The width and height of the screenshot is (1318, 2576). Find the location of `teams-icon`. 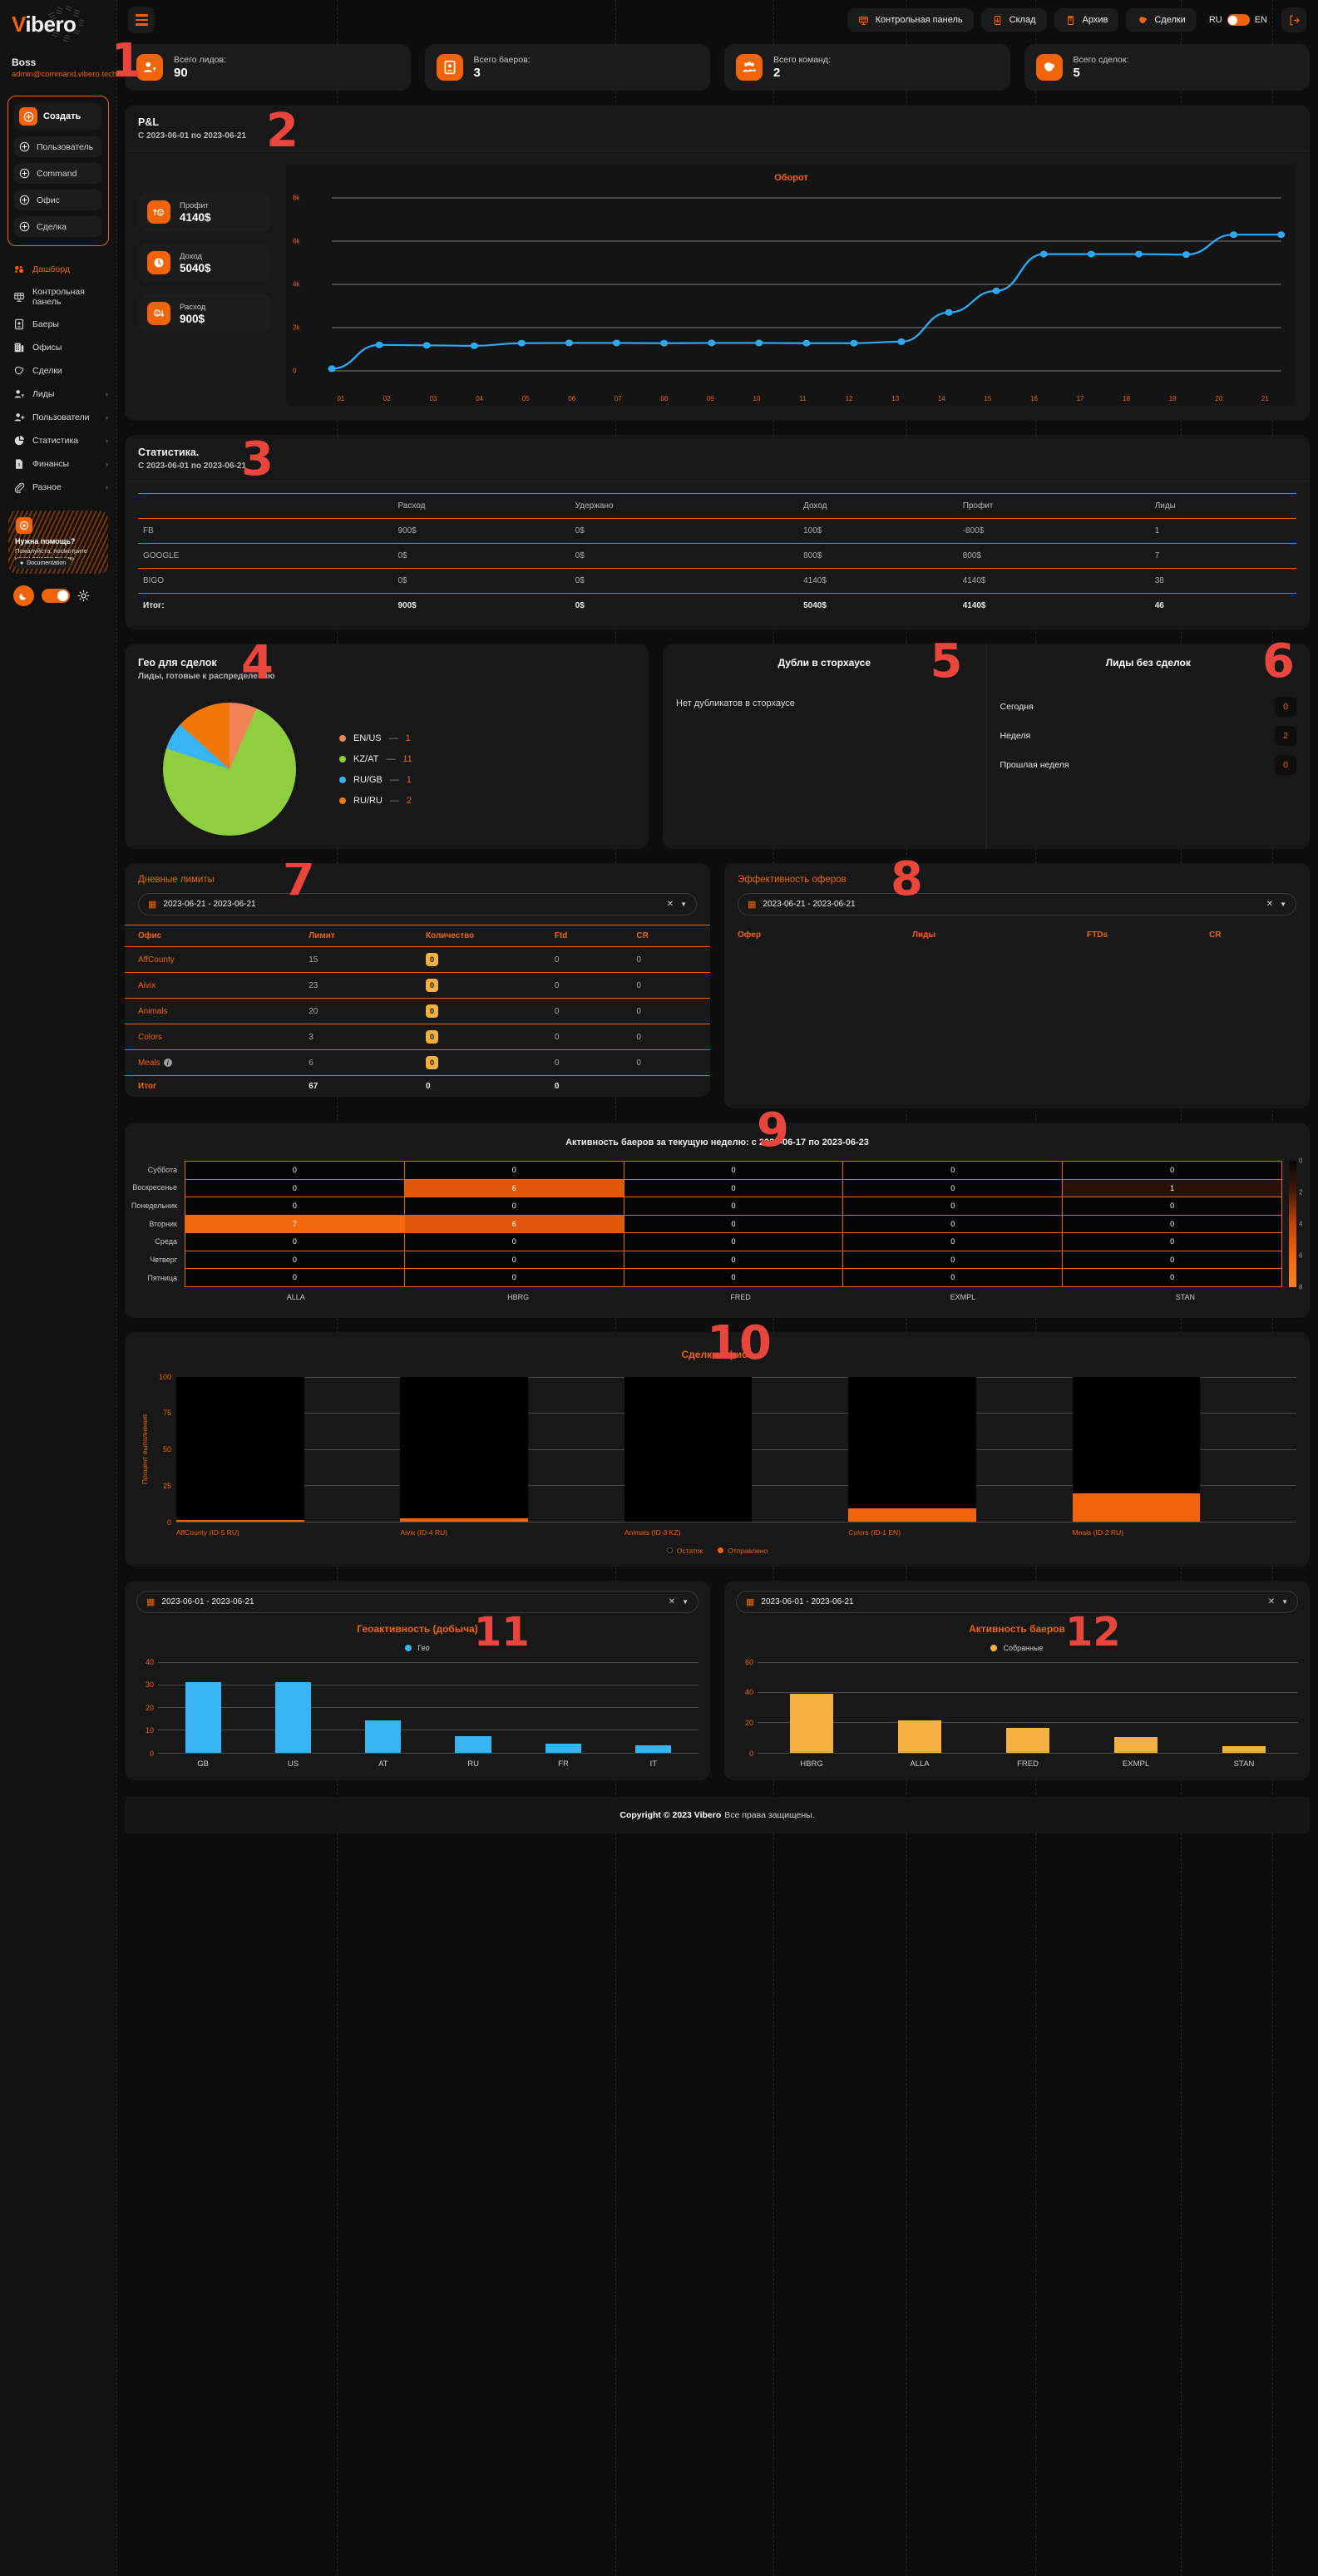

teams-icon is located at coordinates (749, 67).